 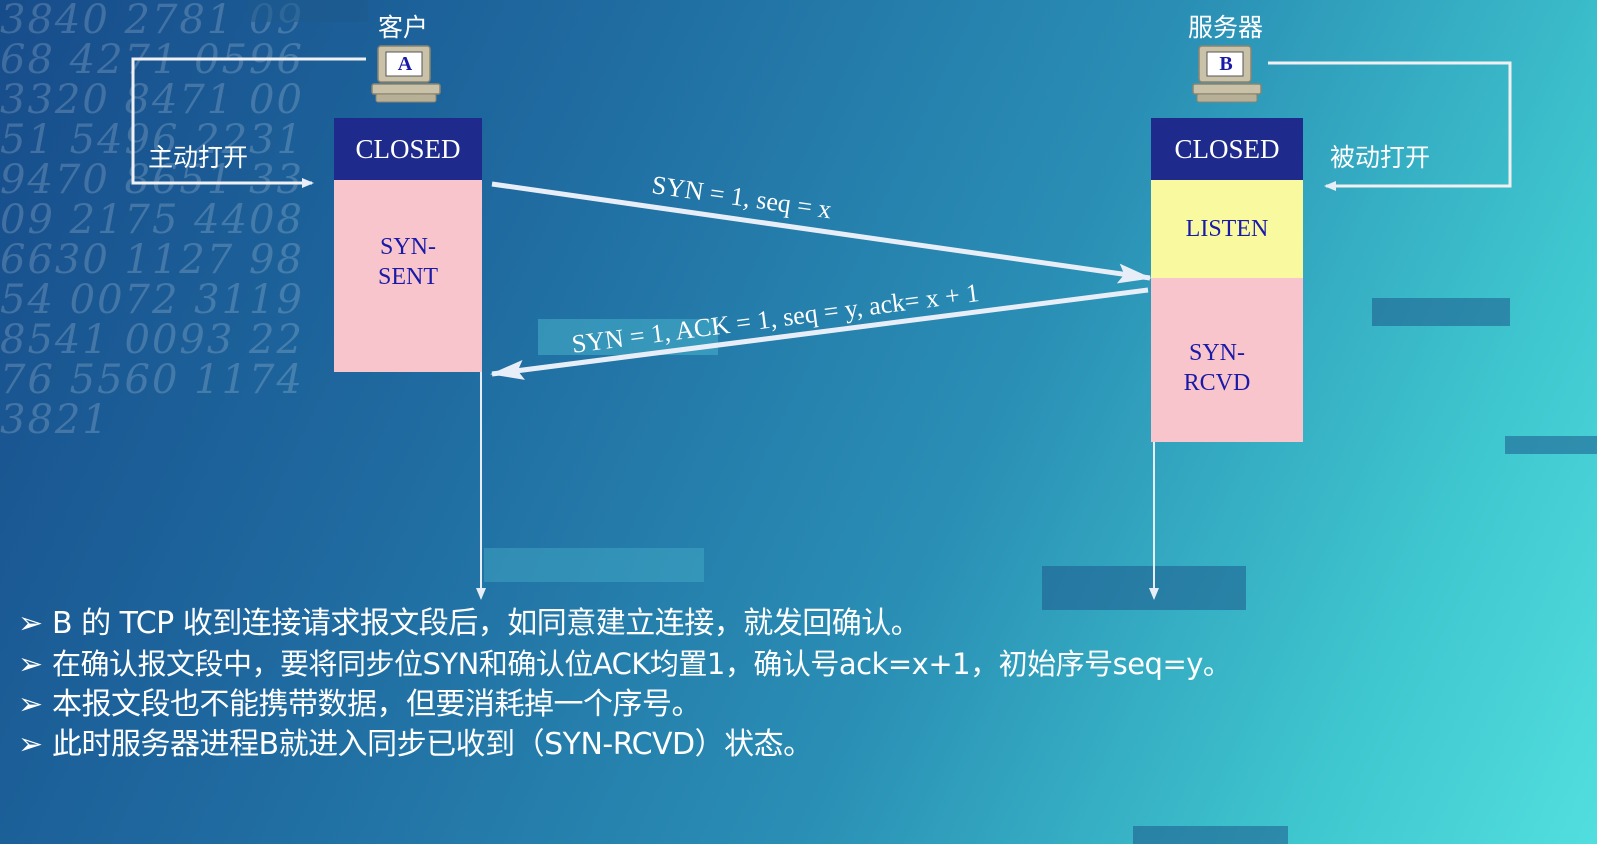 What do you see at coordinates (807, 624) in the screenshot?
I see `list-item: ➢ B 的 TCP 收到连接请求报文段后，如同意建立连接，就发回确认。` at bounding box center [807, 624].